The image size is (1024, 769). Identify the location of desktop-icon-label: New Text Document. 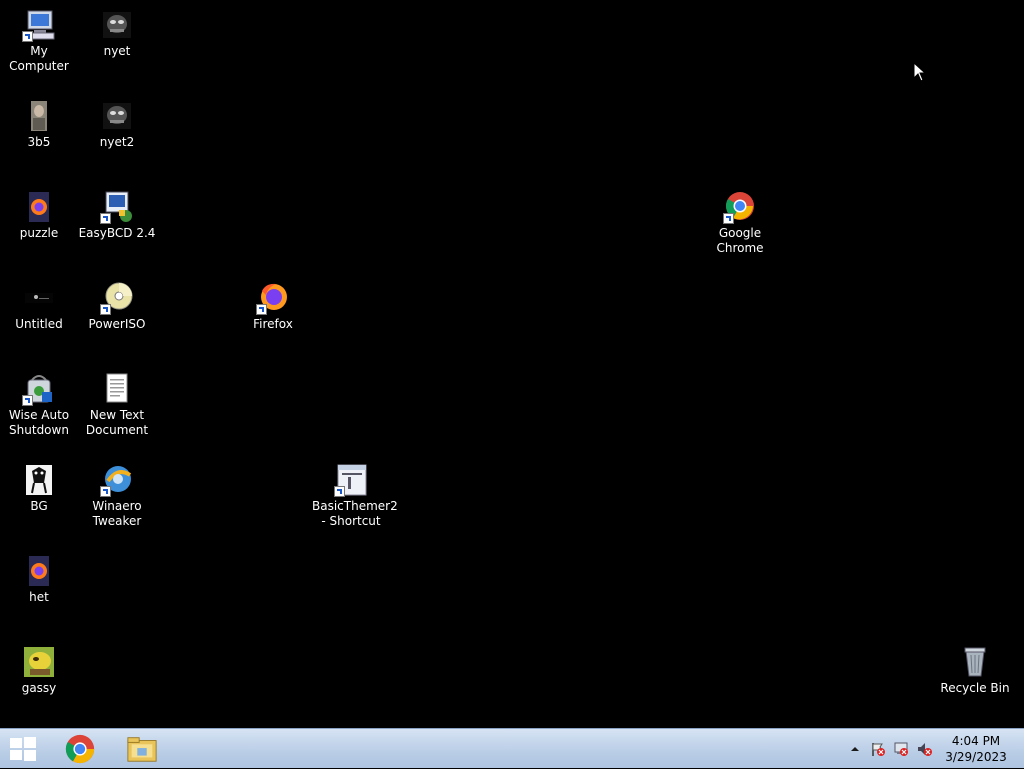
(117, 422).